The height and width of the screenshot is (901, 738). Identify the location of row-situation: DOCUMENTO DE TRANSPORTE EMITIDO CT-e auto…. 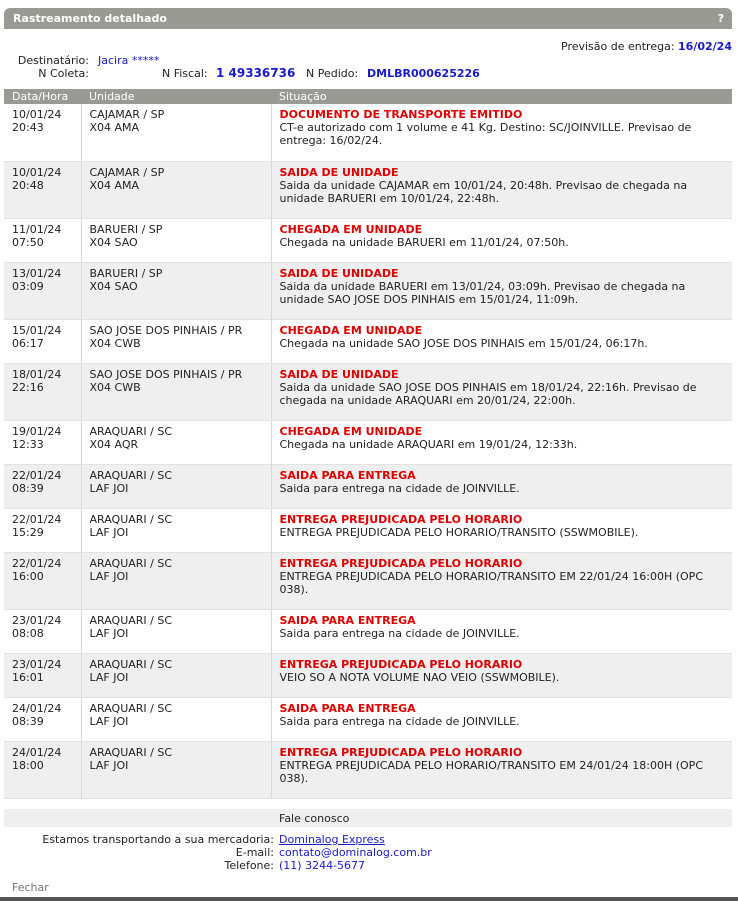
(501, 133).